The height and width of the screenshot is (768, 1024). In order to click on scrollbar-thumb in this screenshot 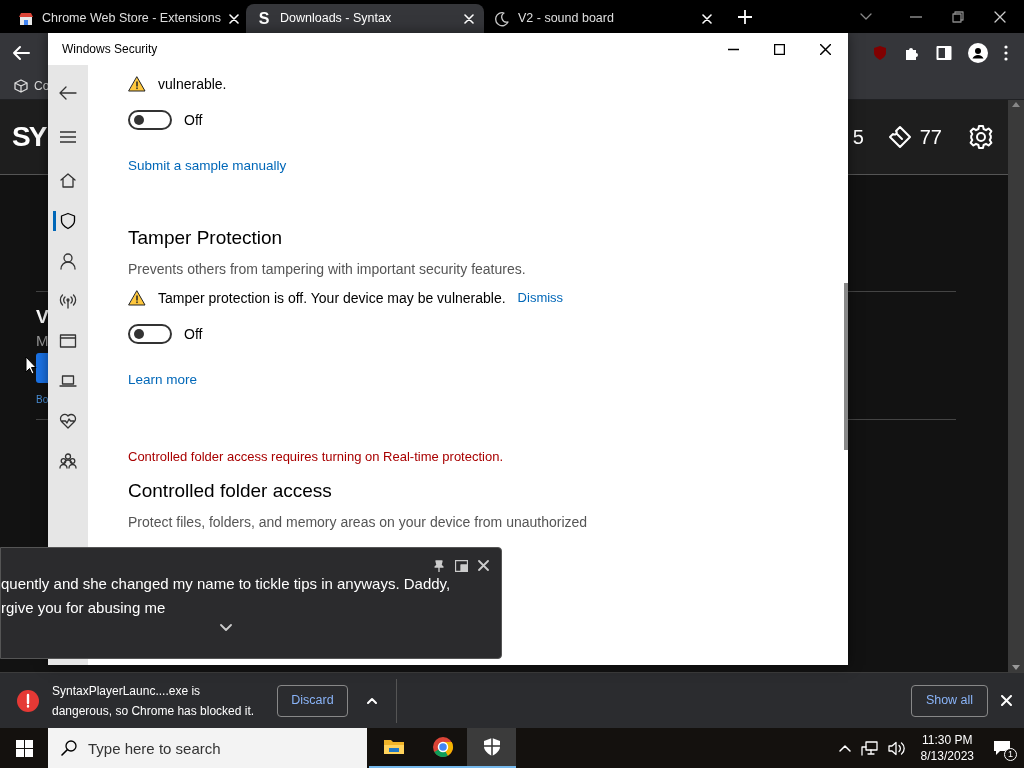, I will do `click(846, 366)`.